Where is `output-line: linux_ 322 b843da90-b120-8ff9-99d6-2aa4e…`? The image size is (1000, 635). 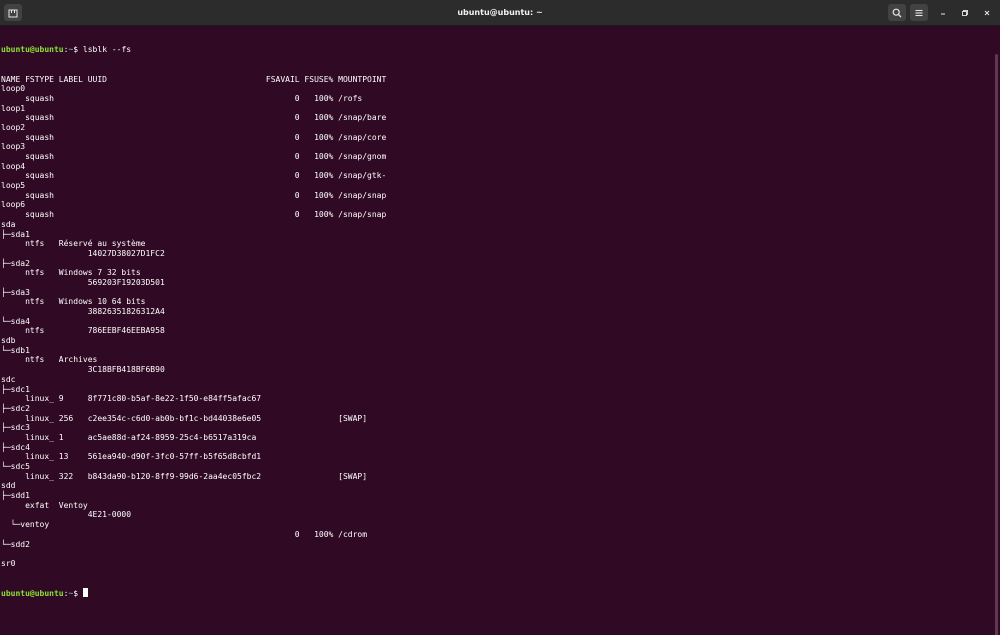
output-line: linux_ 322 b843da90-b120-8ff9-99d6-2aa4e… is located at coordinates (184, 476).